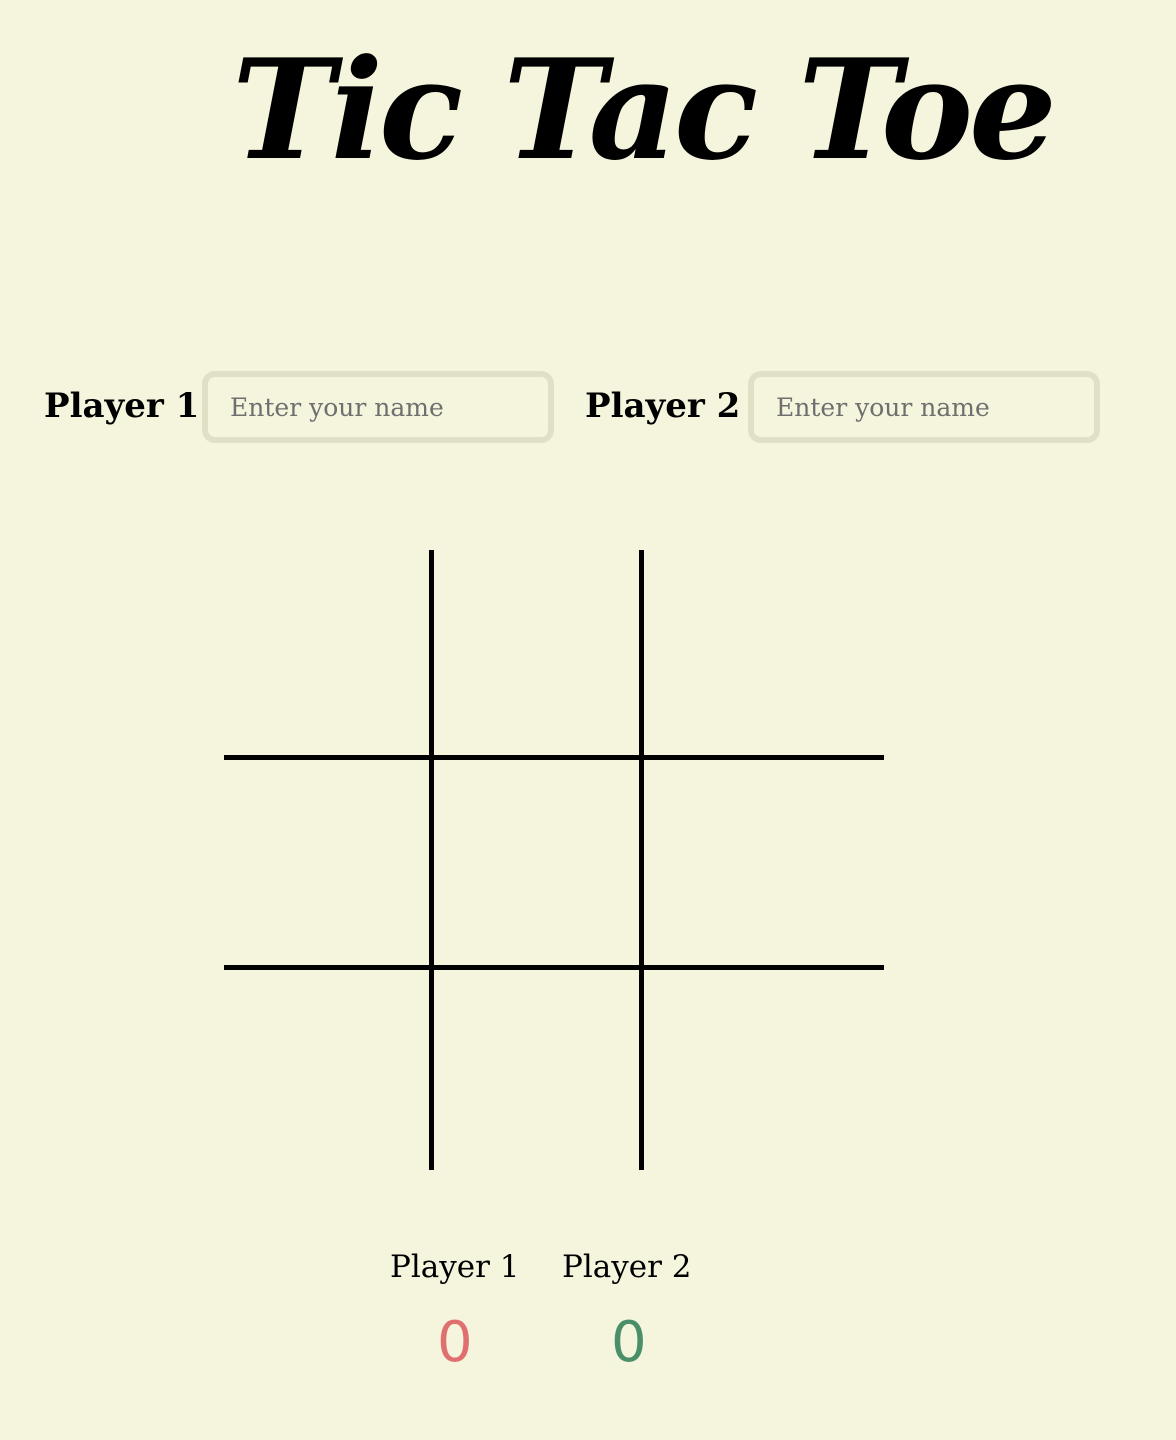 Image resolution: width=1176 pixels, height=1440 pixels. I want to click on player1-name-input, so click(378, 407).